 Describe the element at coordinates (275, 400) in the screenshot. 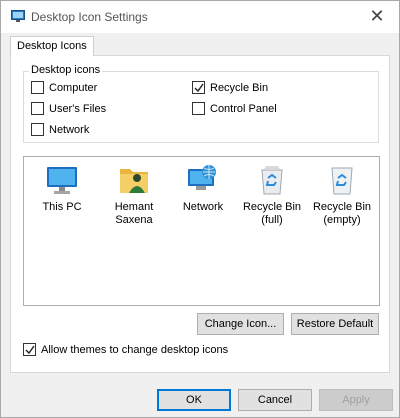

I see `cancel-button: Cancel` at that location.